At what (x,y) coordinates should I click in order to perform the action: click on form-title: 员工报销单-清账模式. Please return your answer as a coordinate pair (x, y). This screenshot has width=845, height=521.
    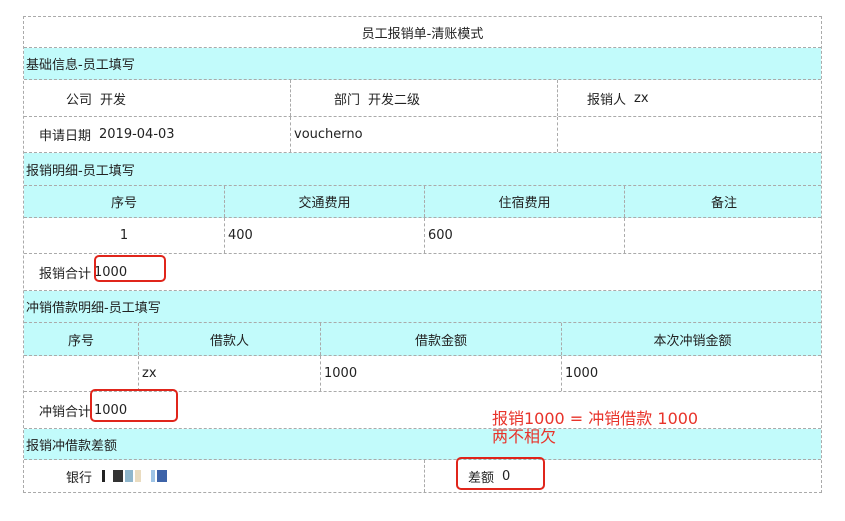
    Looking at the image, I should click on (422, 34).